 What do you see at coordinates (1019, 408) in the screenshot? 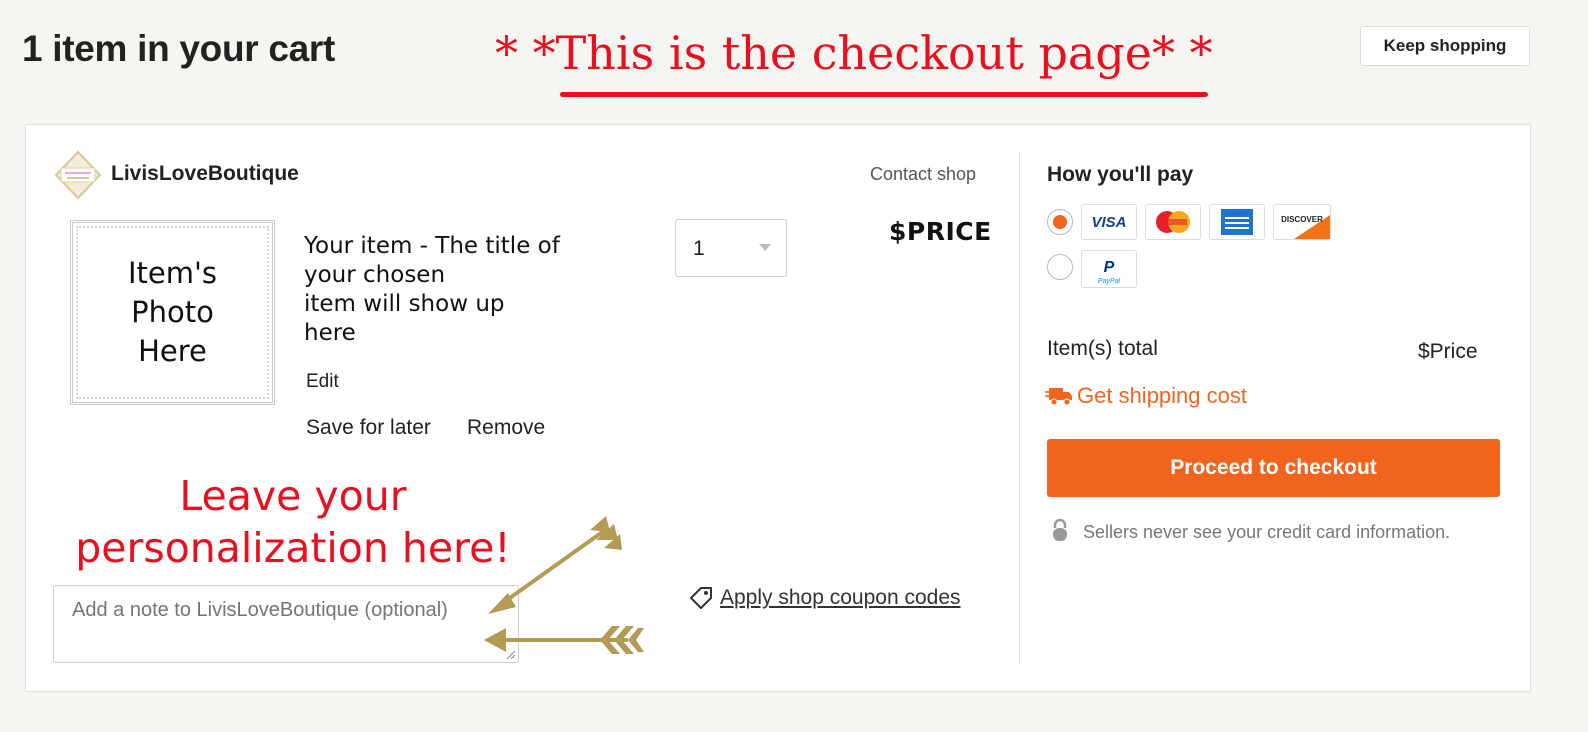
I see `panel-divider` at bounding box center [1019, 408].